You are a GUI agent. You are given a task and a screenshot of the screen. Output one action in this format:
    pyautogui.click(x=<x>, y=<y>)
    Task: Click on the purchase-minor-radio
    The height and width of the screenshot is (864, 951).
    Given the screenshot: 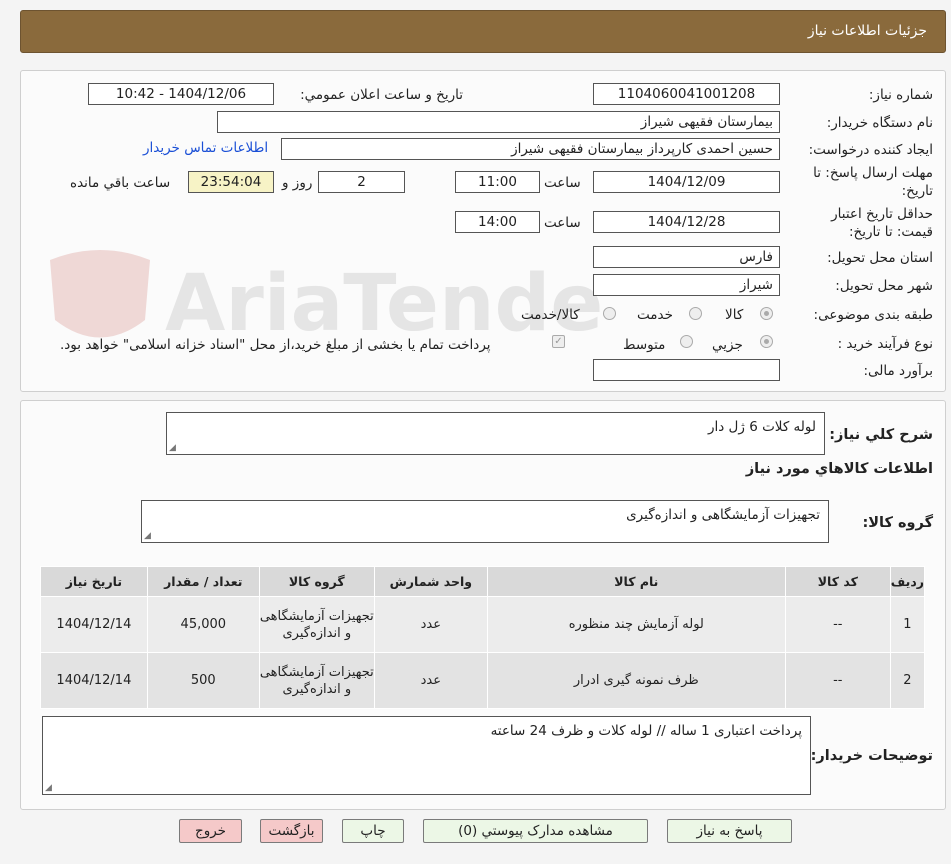 What is the action you would take?
    pyautogui.click(x=766, y=341)
    